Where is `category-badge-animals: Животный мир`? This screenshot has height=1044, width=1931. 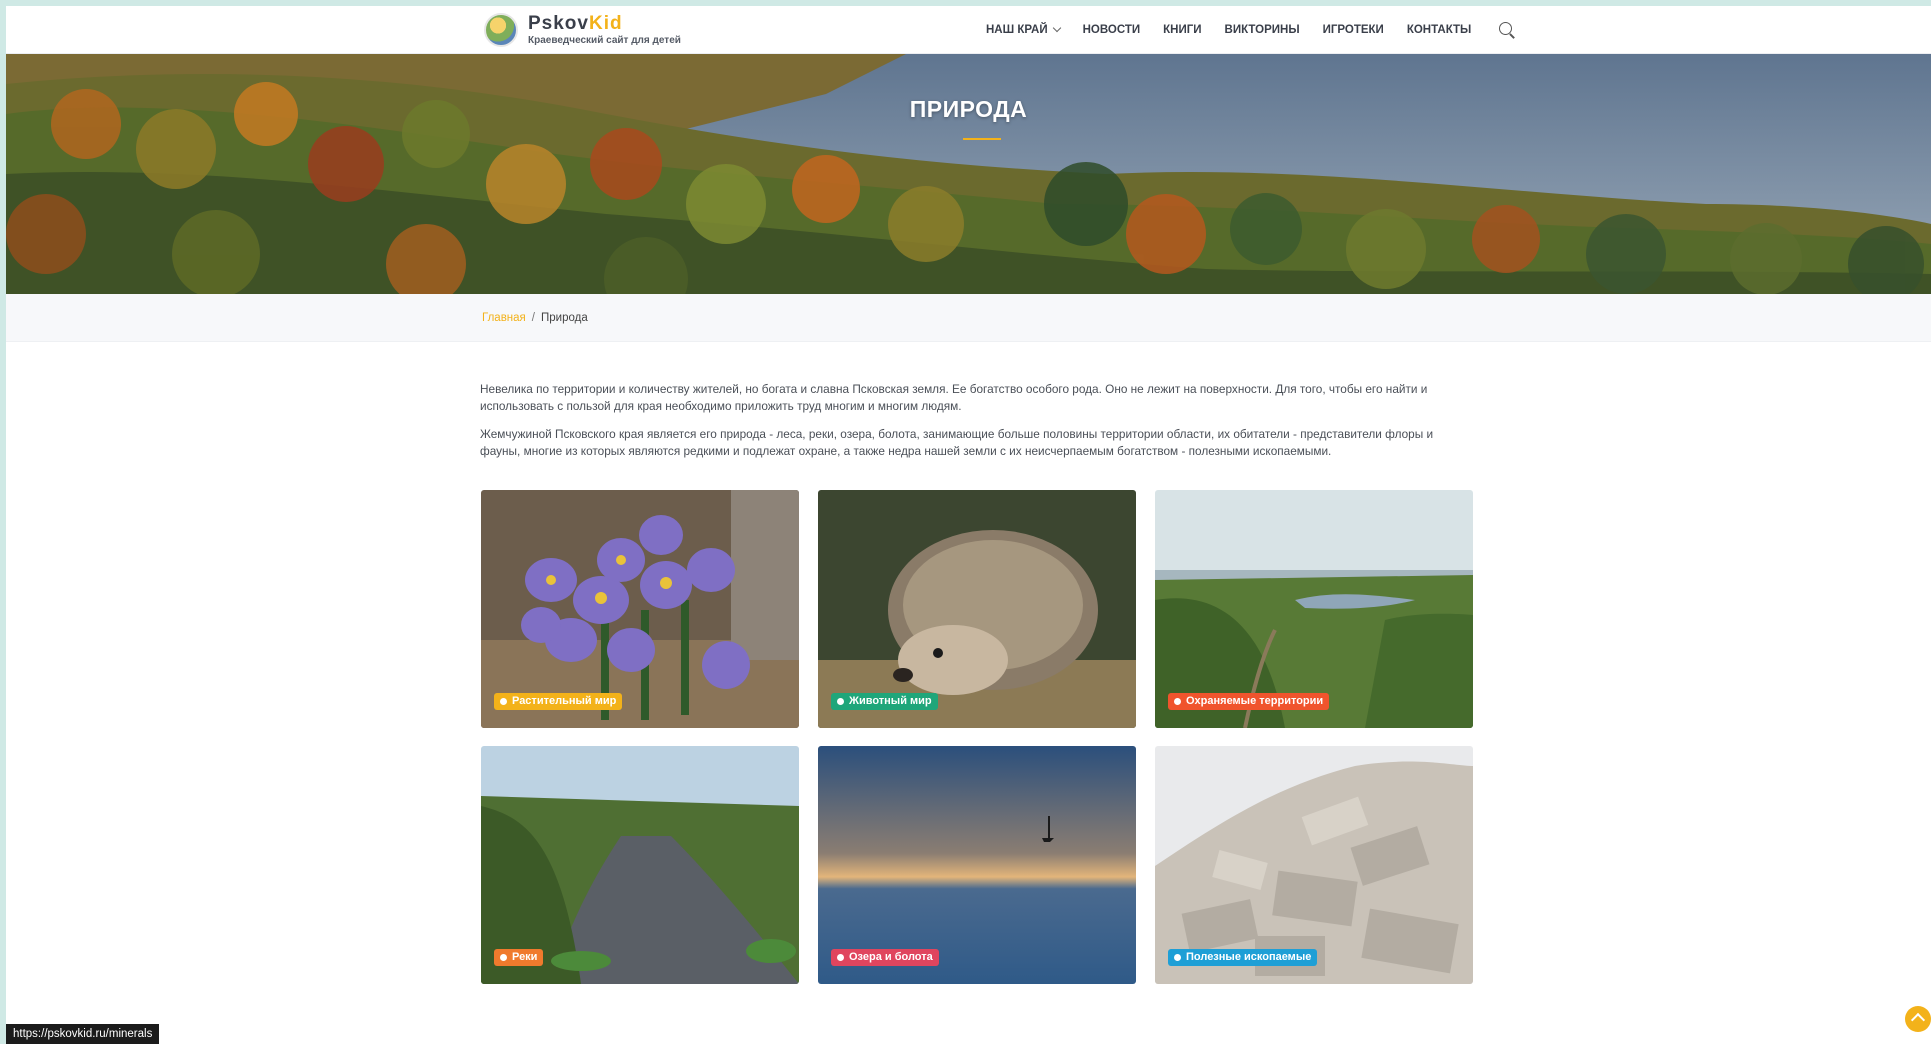
category-badge-animals: Животный мир is located at coordinates (884, 701).